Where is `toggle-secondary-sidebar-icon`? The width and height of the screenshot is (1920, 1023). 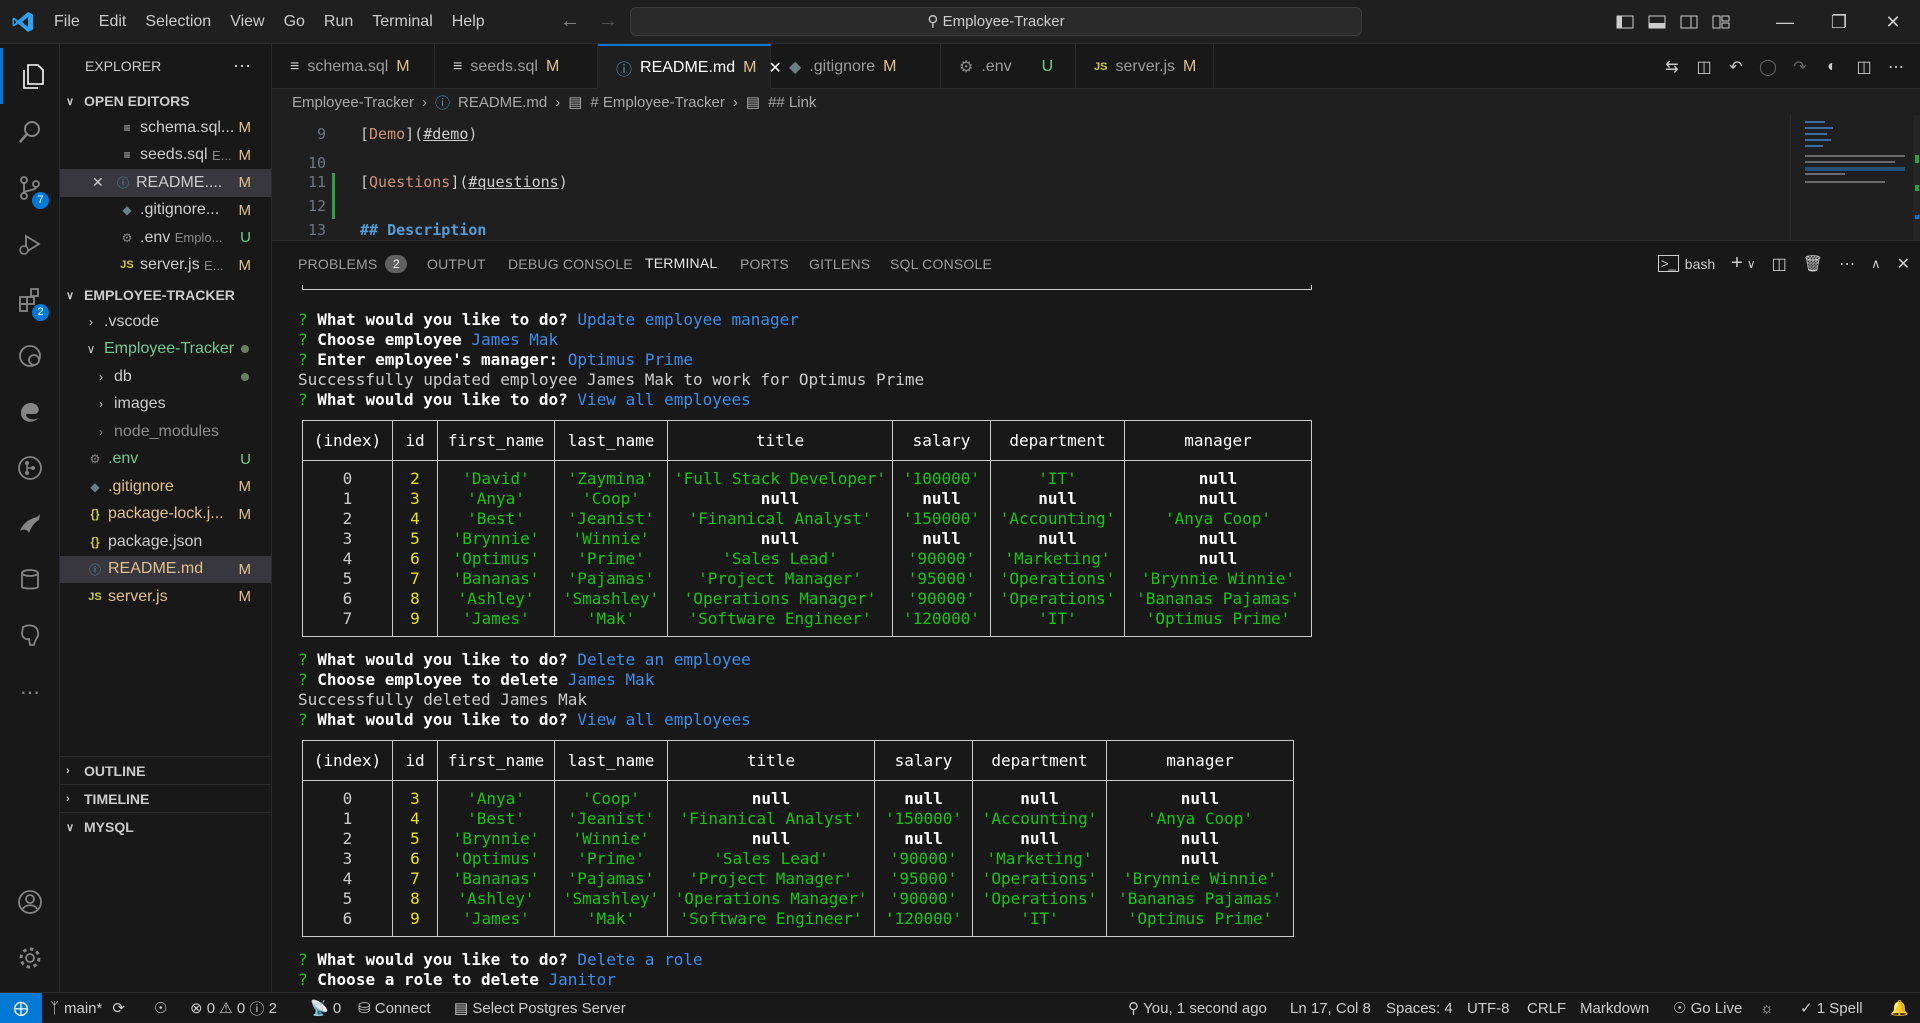
toggle-secondary-sidebar-icon is located at coordinates (1689, 22).